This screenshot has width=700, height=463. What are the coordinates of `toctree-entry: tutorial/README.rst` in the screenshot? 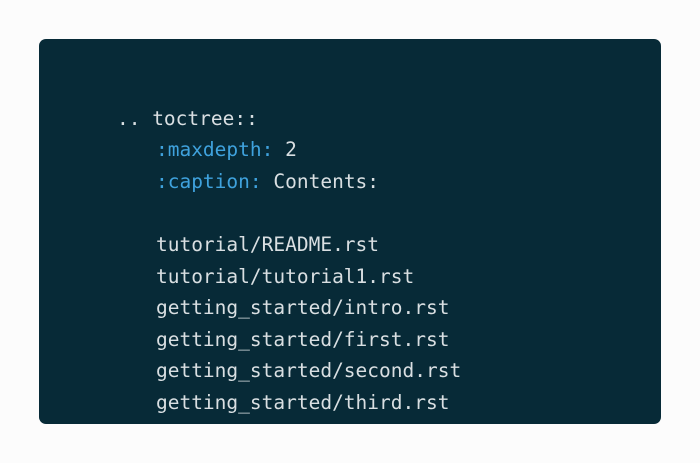 It's located at (265, 226).